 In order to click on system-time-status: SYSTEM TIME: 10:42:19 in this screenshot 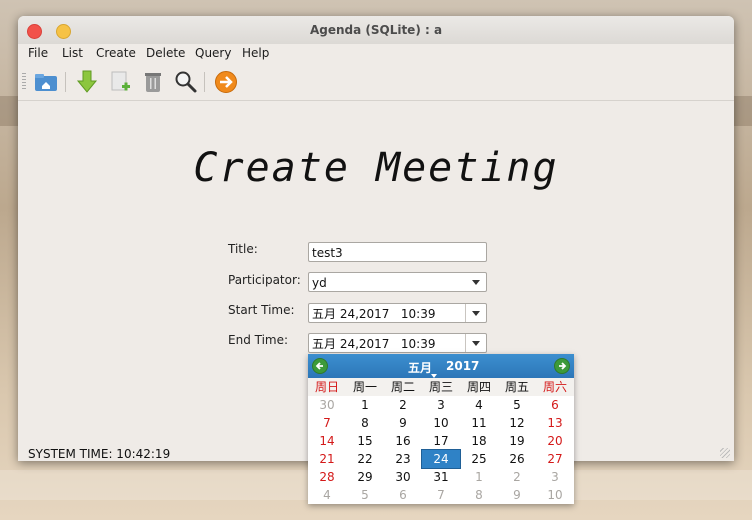, I will do `click(99, 454)`.